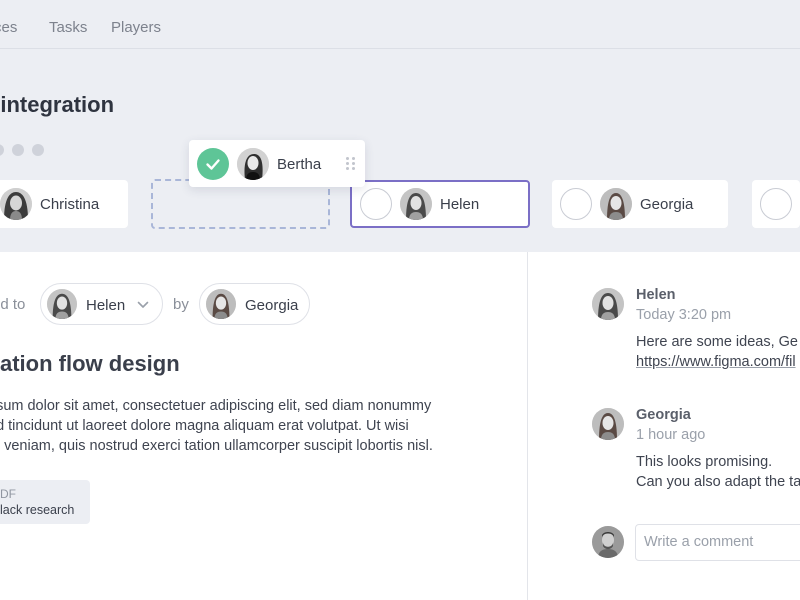 The image size is (800, 600). I want to click on dragging-player-card: Bertha, so click(277, 163).